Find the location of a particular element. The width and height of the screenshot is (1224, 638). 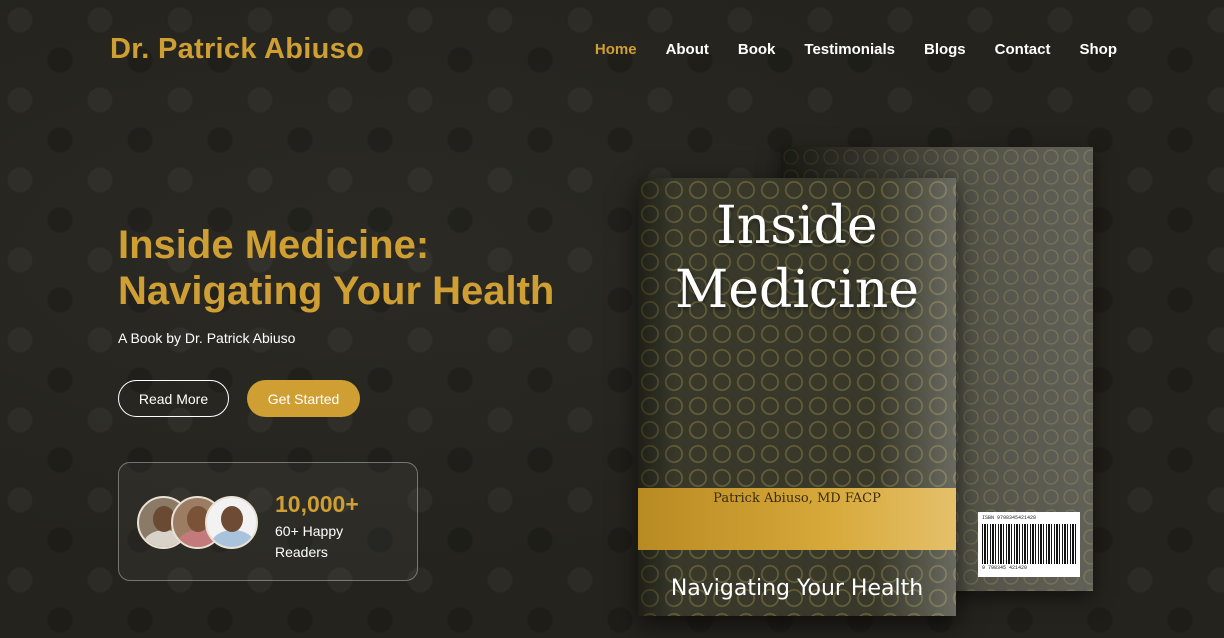

barcode-number: 9 798345 421420 is located at coordinates (1005, 568).